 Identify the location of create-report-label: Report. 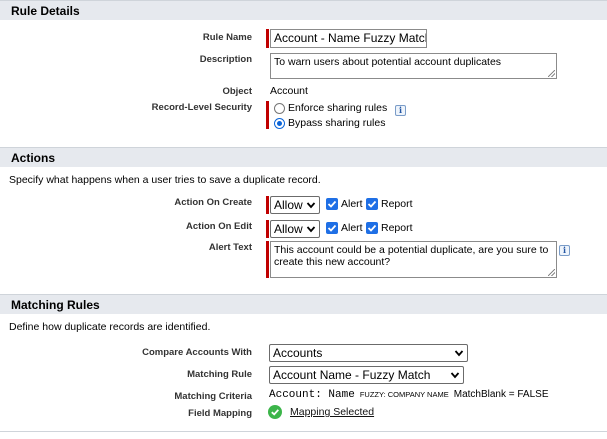
(397, 204).